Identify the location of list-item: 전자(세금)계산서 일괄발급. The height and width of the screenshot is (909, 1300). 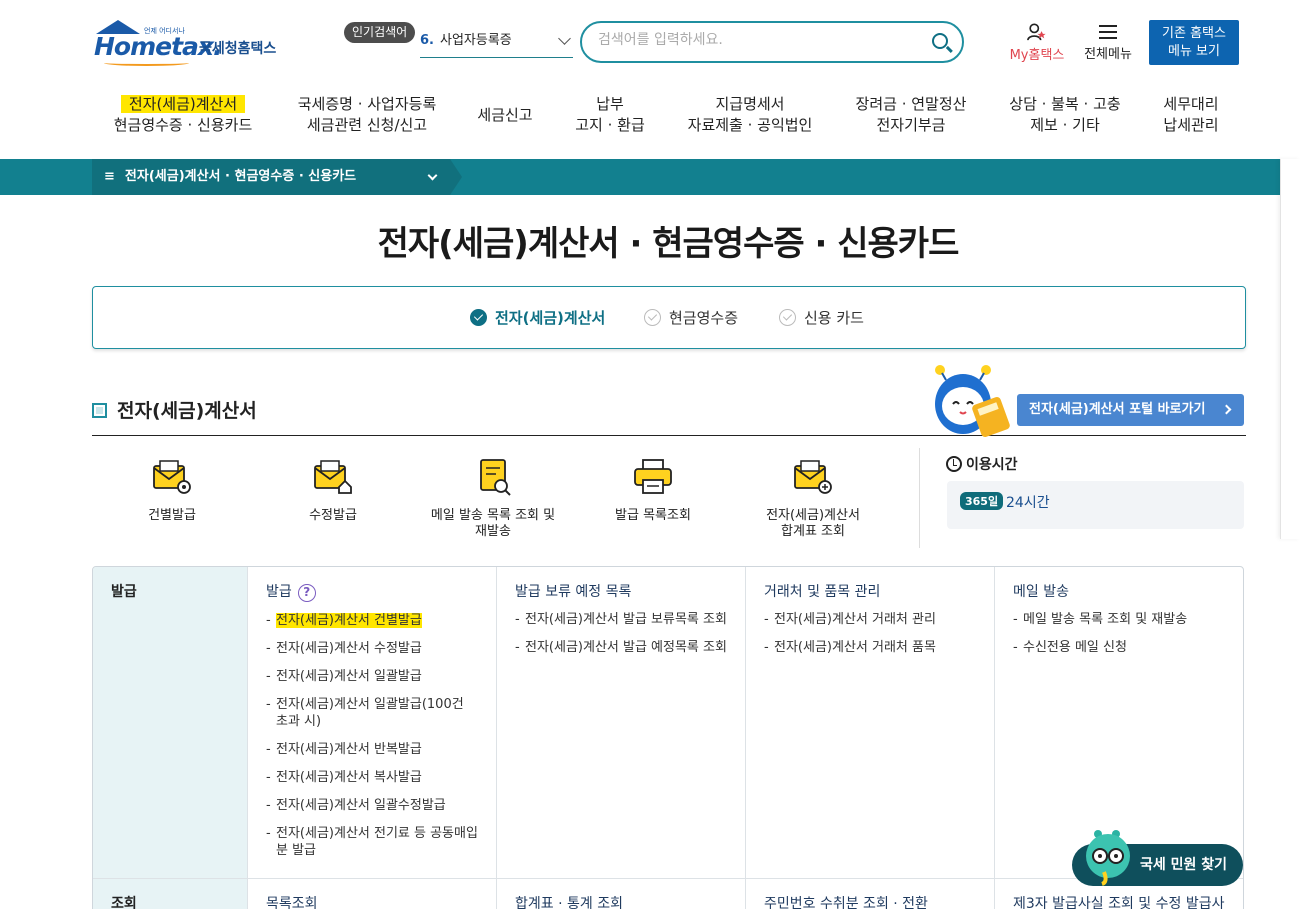
(372, 676).